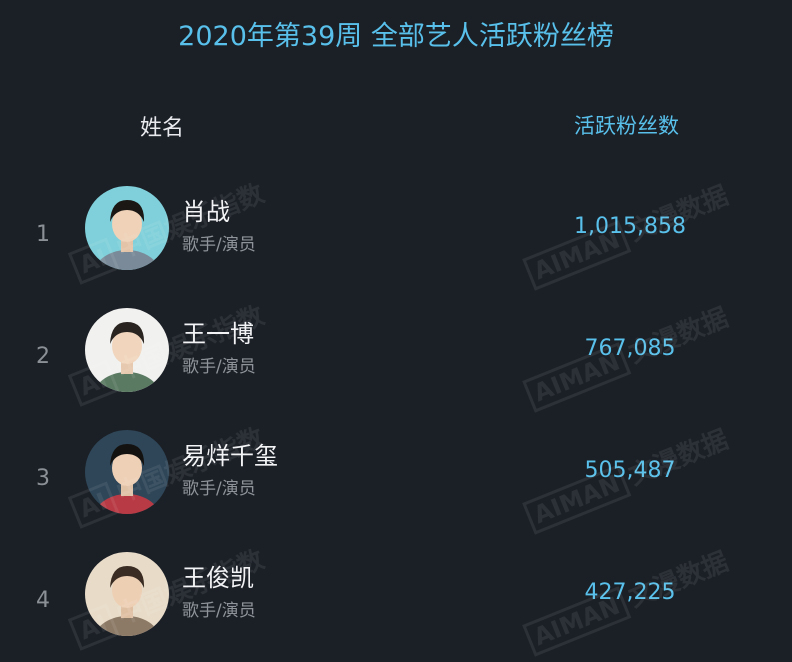  Describe the element at coordinates (396, 36) in the screenshot. I see `page-title: 2020年第39周 全部艺人活跃粉丝榜` at that location.